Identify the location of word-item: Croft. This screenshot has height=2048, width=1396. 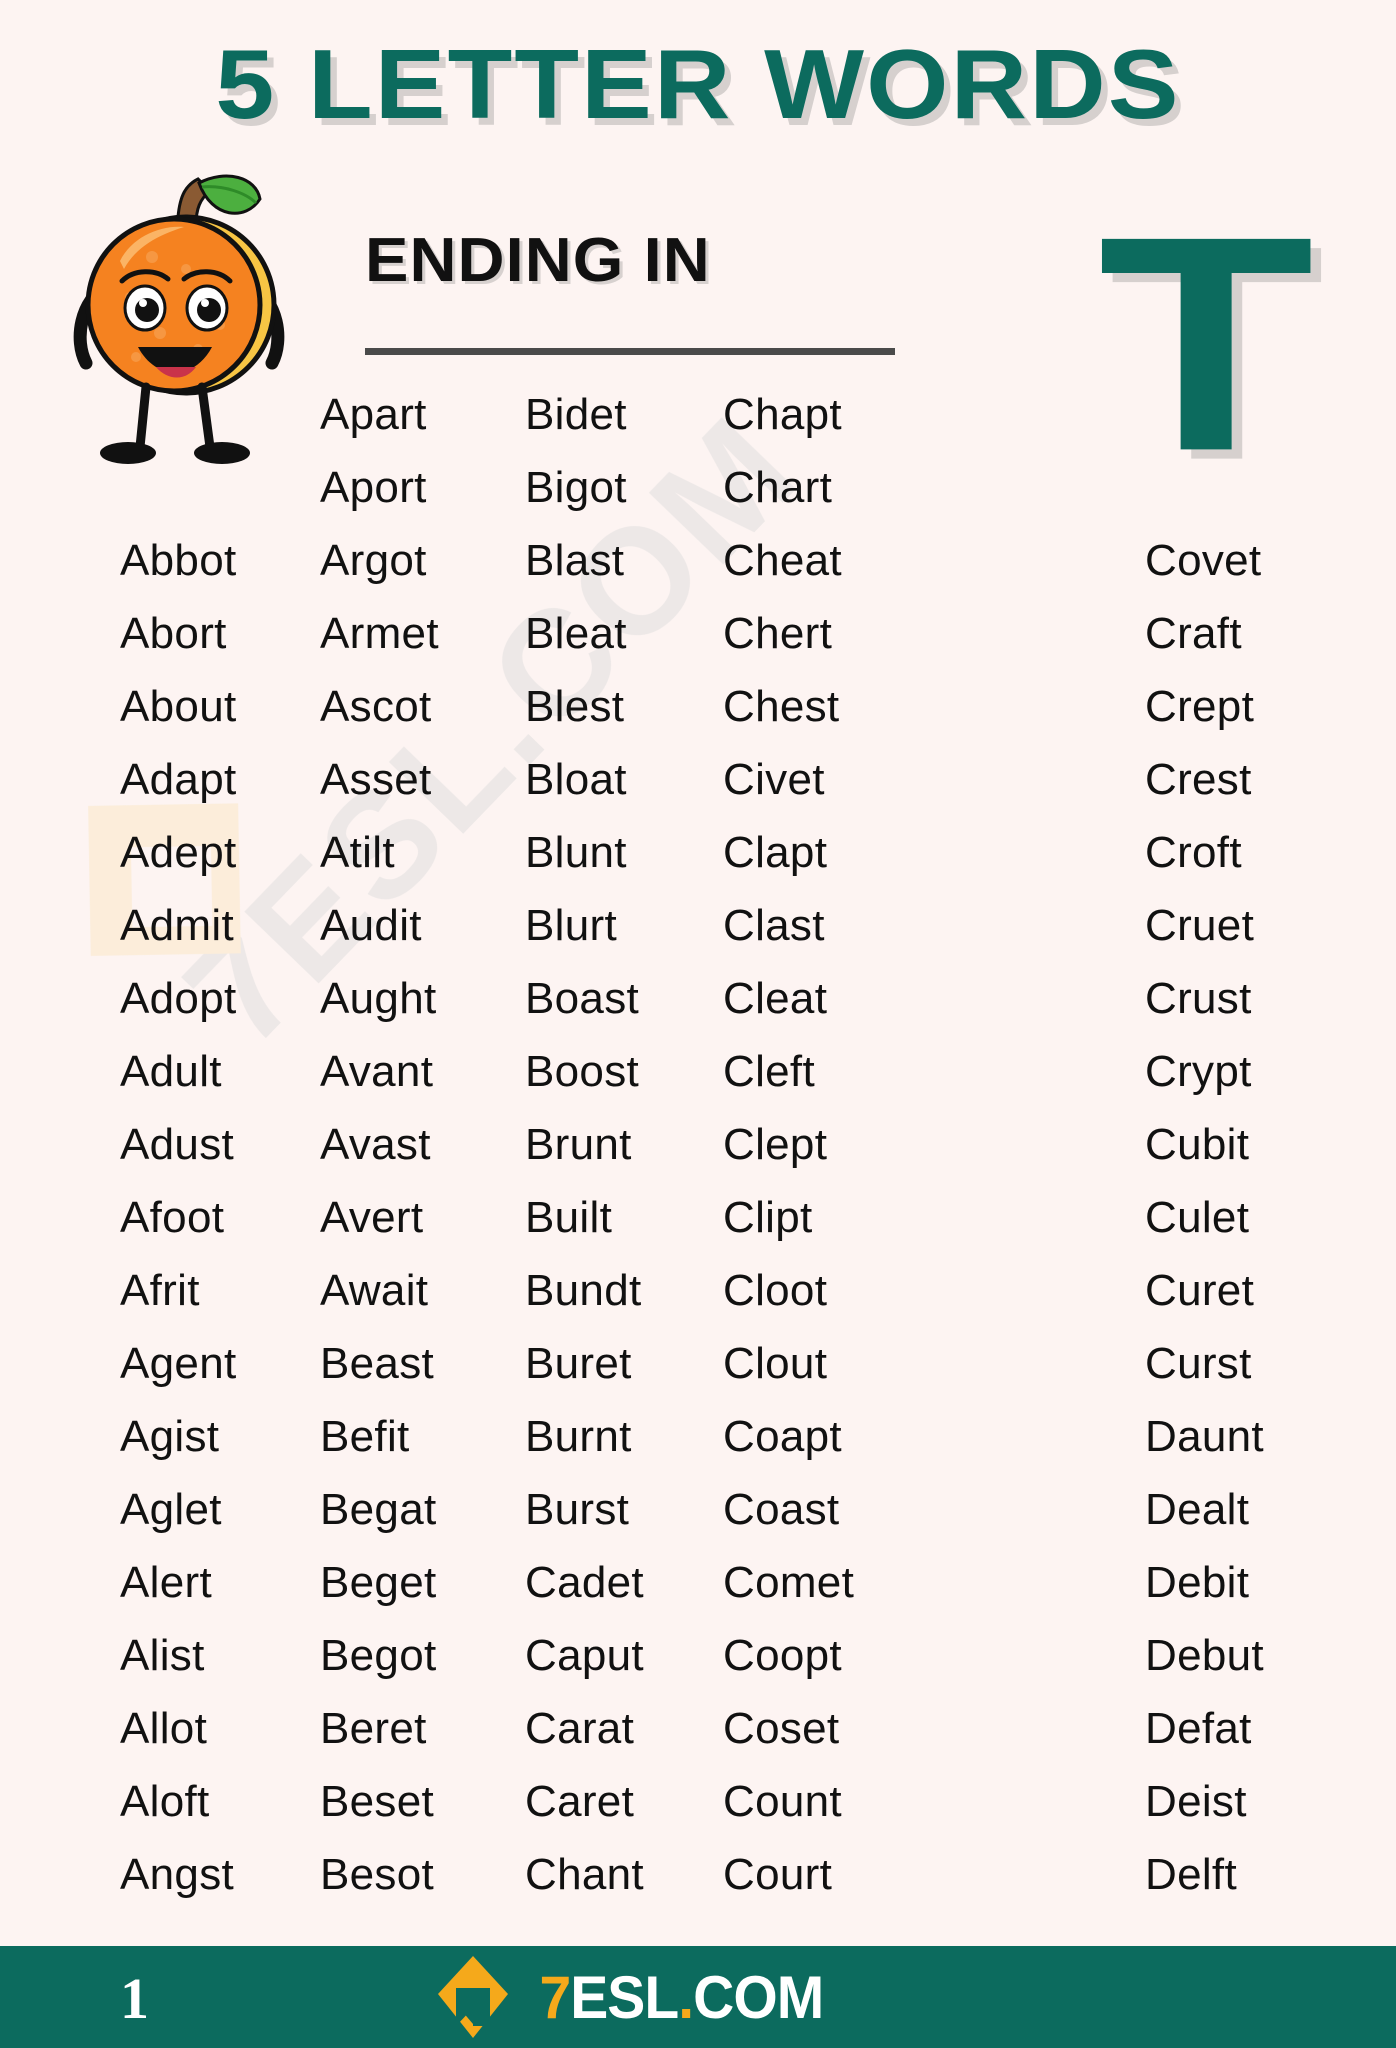
(1193, 852).